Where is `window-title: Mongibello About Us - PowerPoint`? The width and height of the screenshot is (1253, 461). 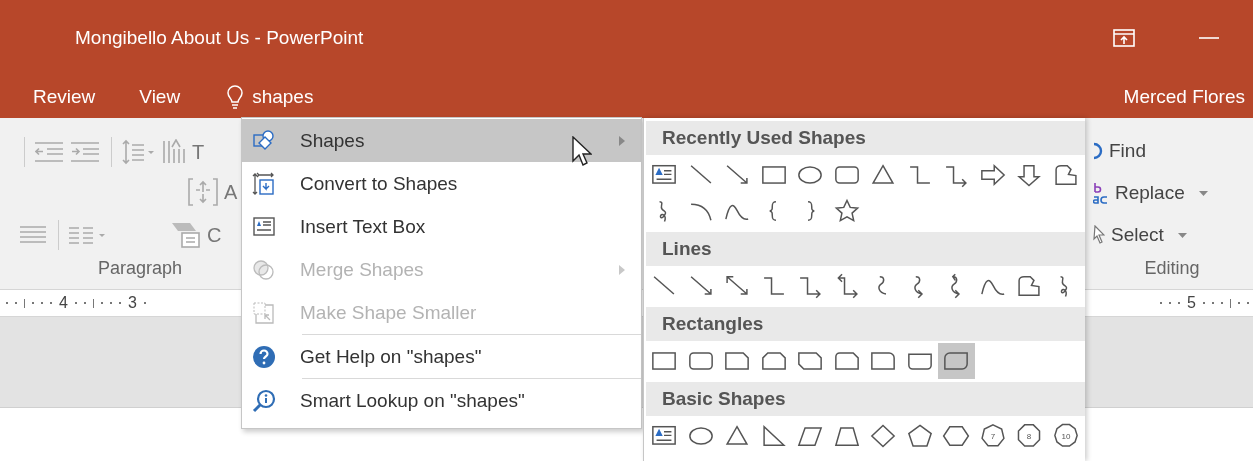 window-title: Mongibello About Us - PowerPoint is located at coordinates (219, 37).